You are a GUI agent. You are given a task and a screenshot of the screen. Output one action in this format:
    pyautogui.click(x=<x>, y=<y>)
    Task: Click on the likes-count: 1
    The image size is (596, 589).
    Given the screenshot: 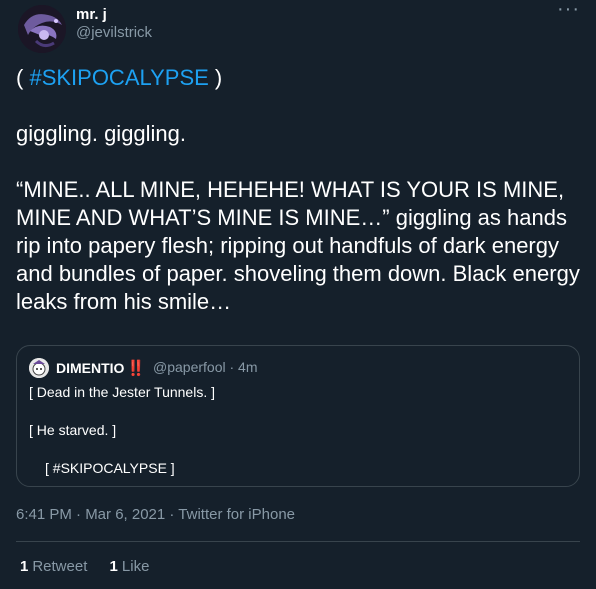 What is the action you would take?
    pyautogui.click(x=113, y=566)
    